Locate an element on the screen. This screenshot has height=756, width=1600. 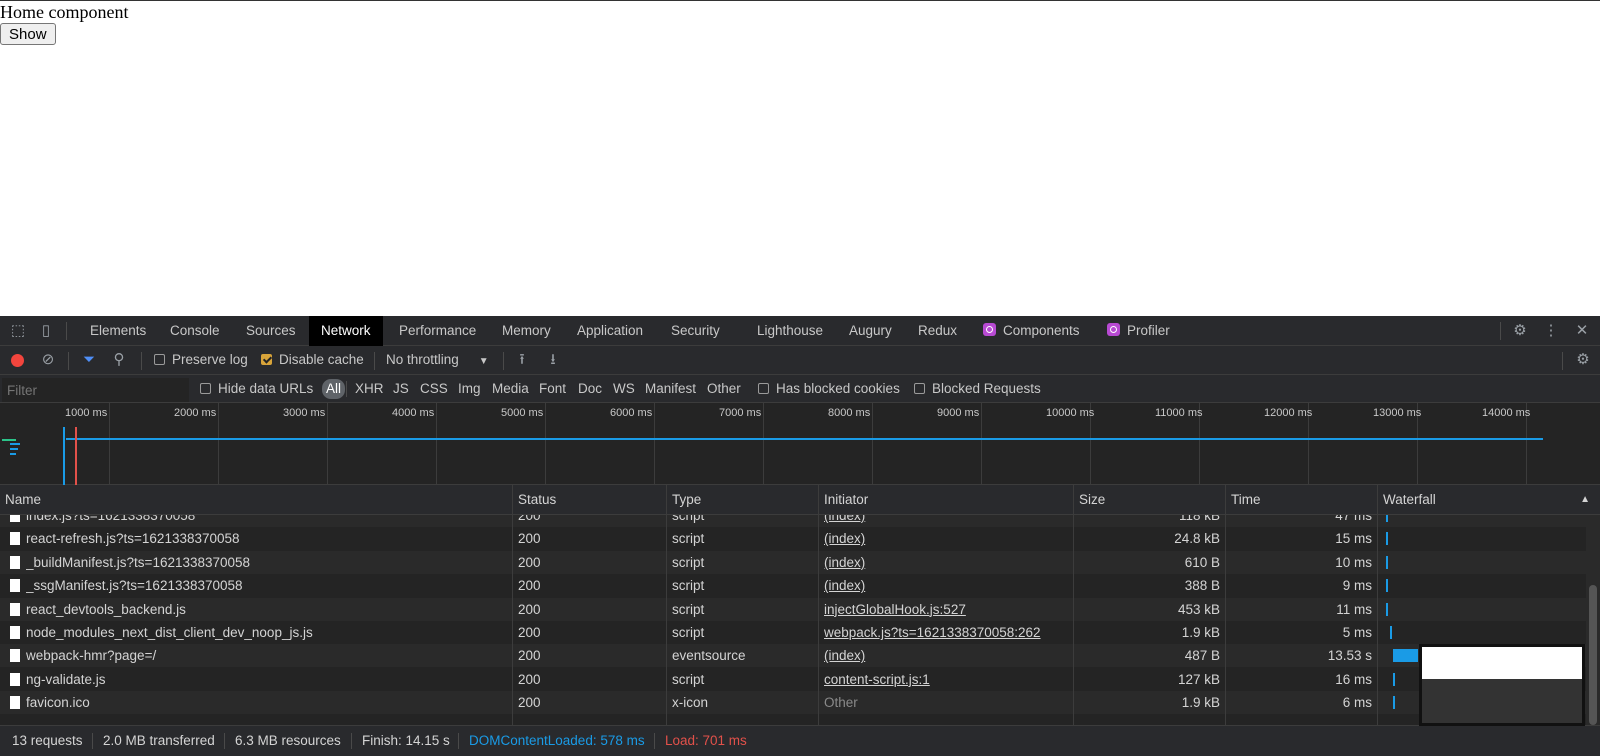
column-status: Status is located at coordinates (589, 500).